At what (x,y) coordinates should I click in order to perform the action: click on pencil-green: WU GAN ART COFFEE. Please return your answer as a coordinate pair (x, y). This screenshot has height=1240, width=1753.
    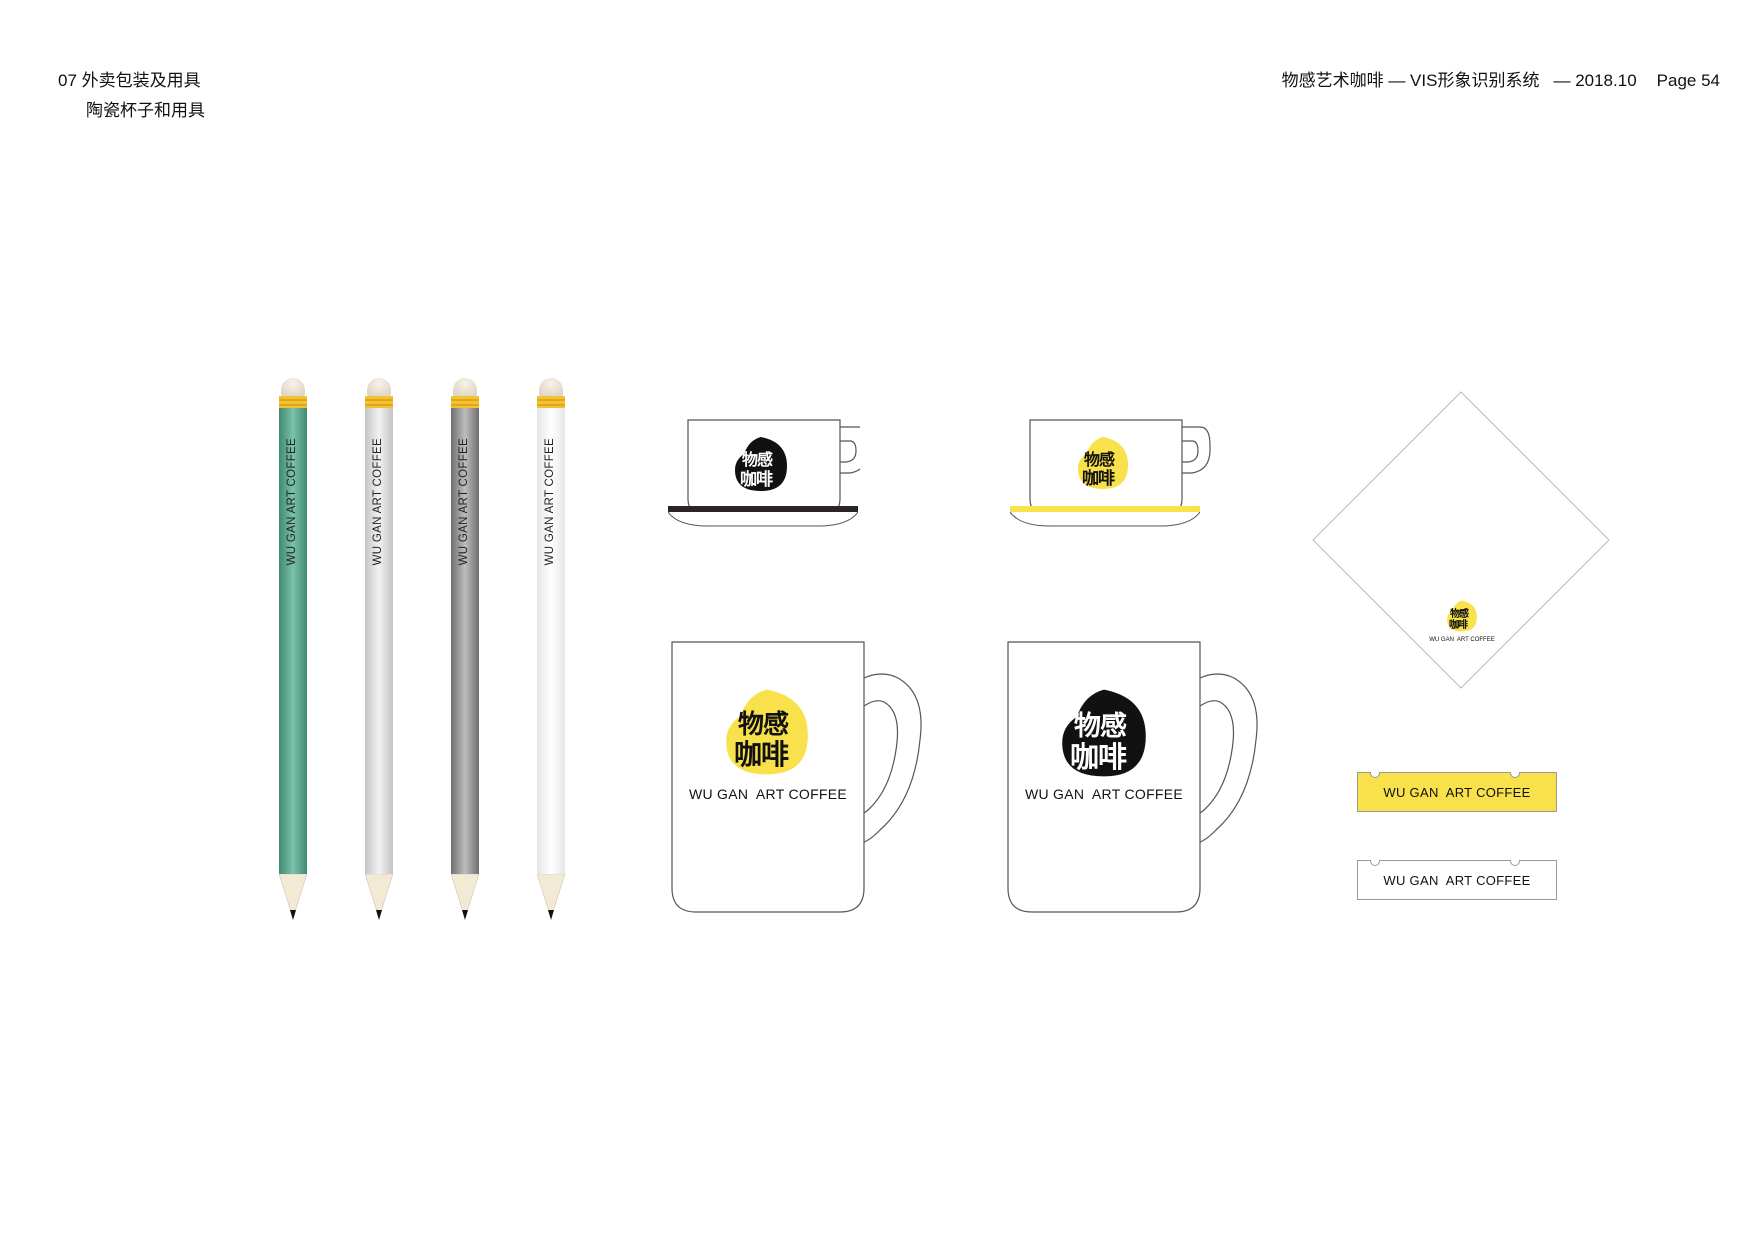
    Looking at the image, I should click on (293, 658).